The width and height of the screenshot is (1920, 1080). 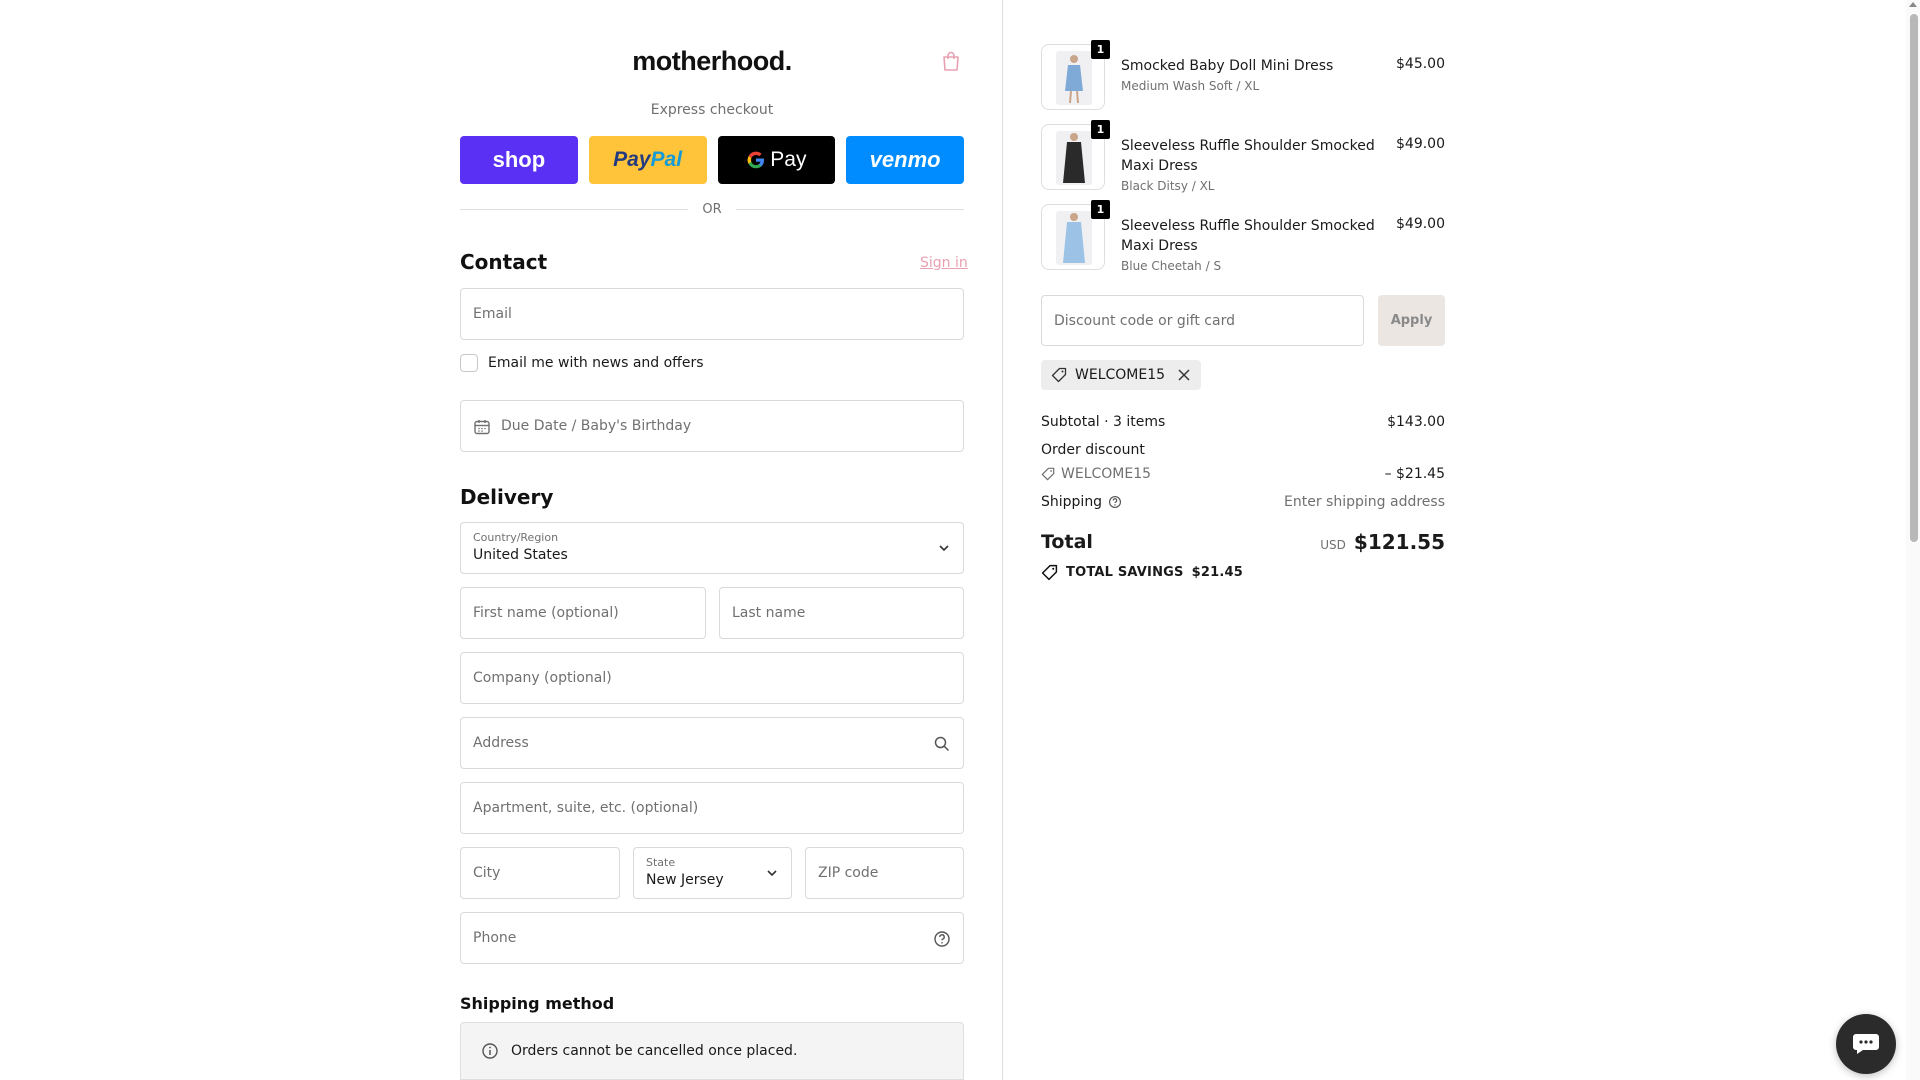 I want to click on order-discount-row: Order discount, so click(x=1243, y=450).